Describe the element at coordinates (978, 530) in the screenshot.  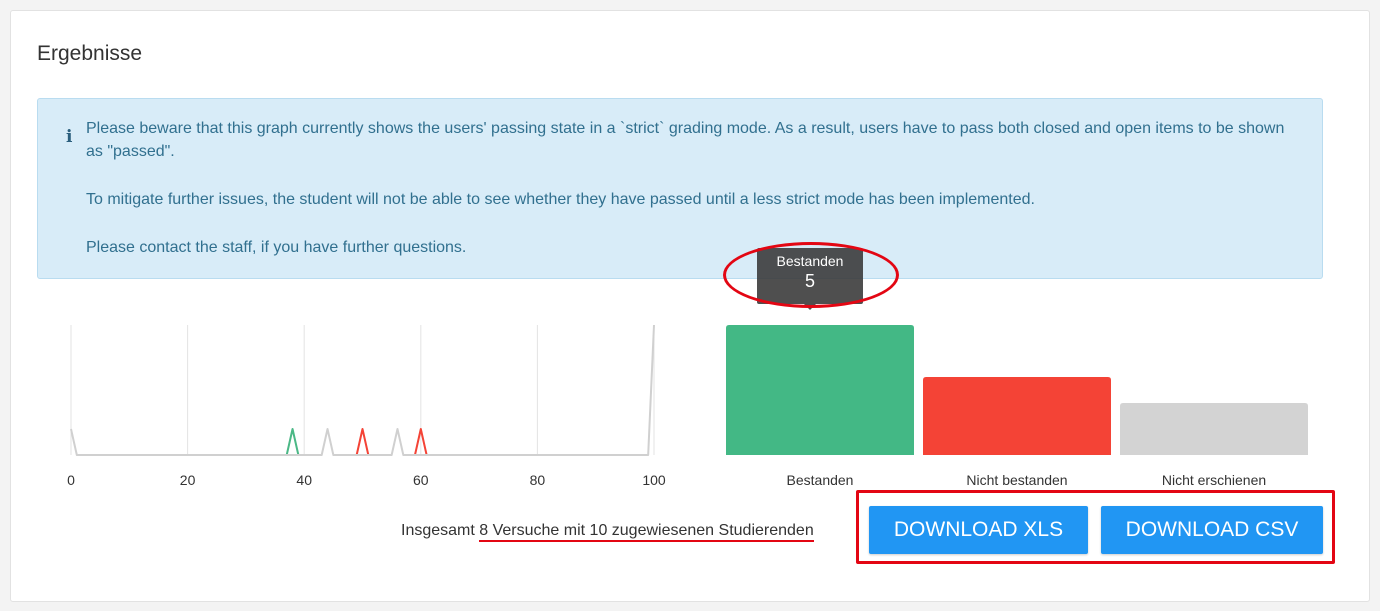
I see `download-xls-button: Download XLS` at that location.